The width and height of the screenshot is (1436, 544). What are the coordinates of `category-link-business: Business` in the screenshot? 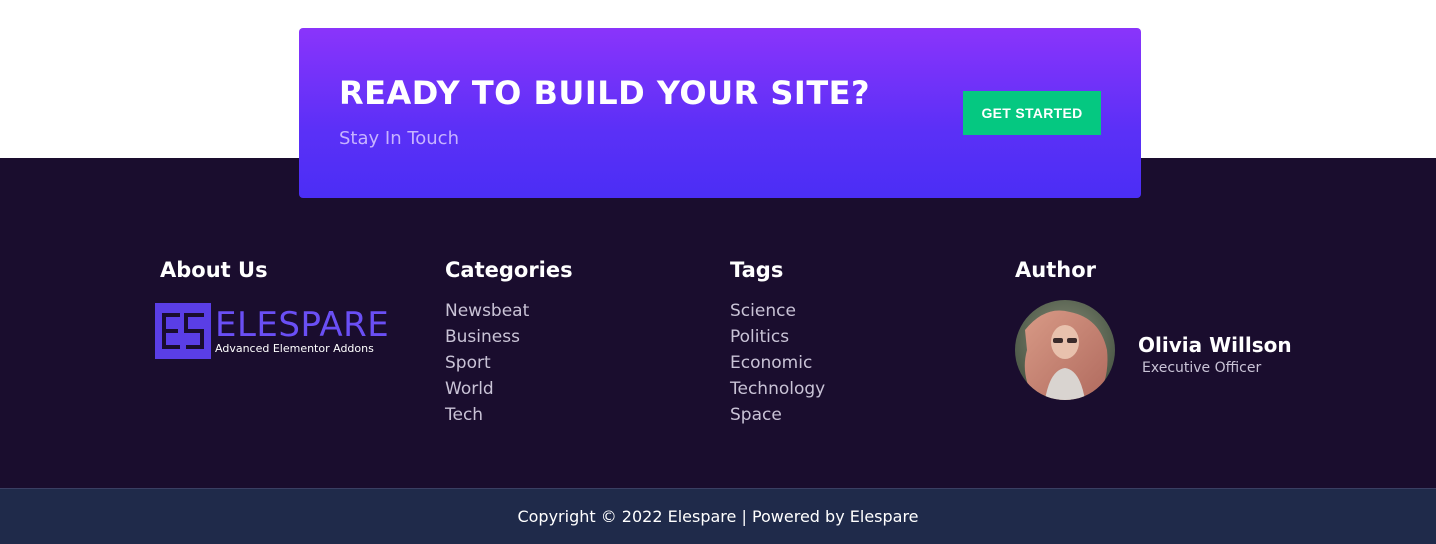 It's located at (487, 339).